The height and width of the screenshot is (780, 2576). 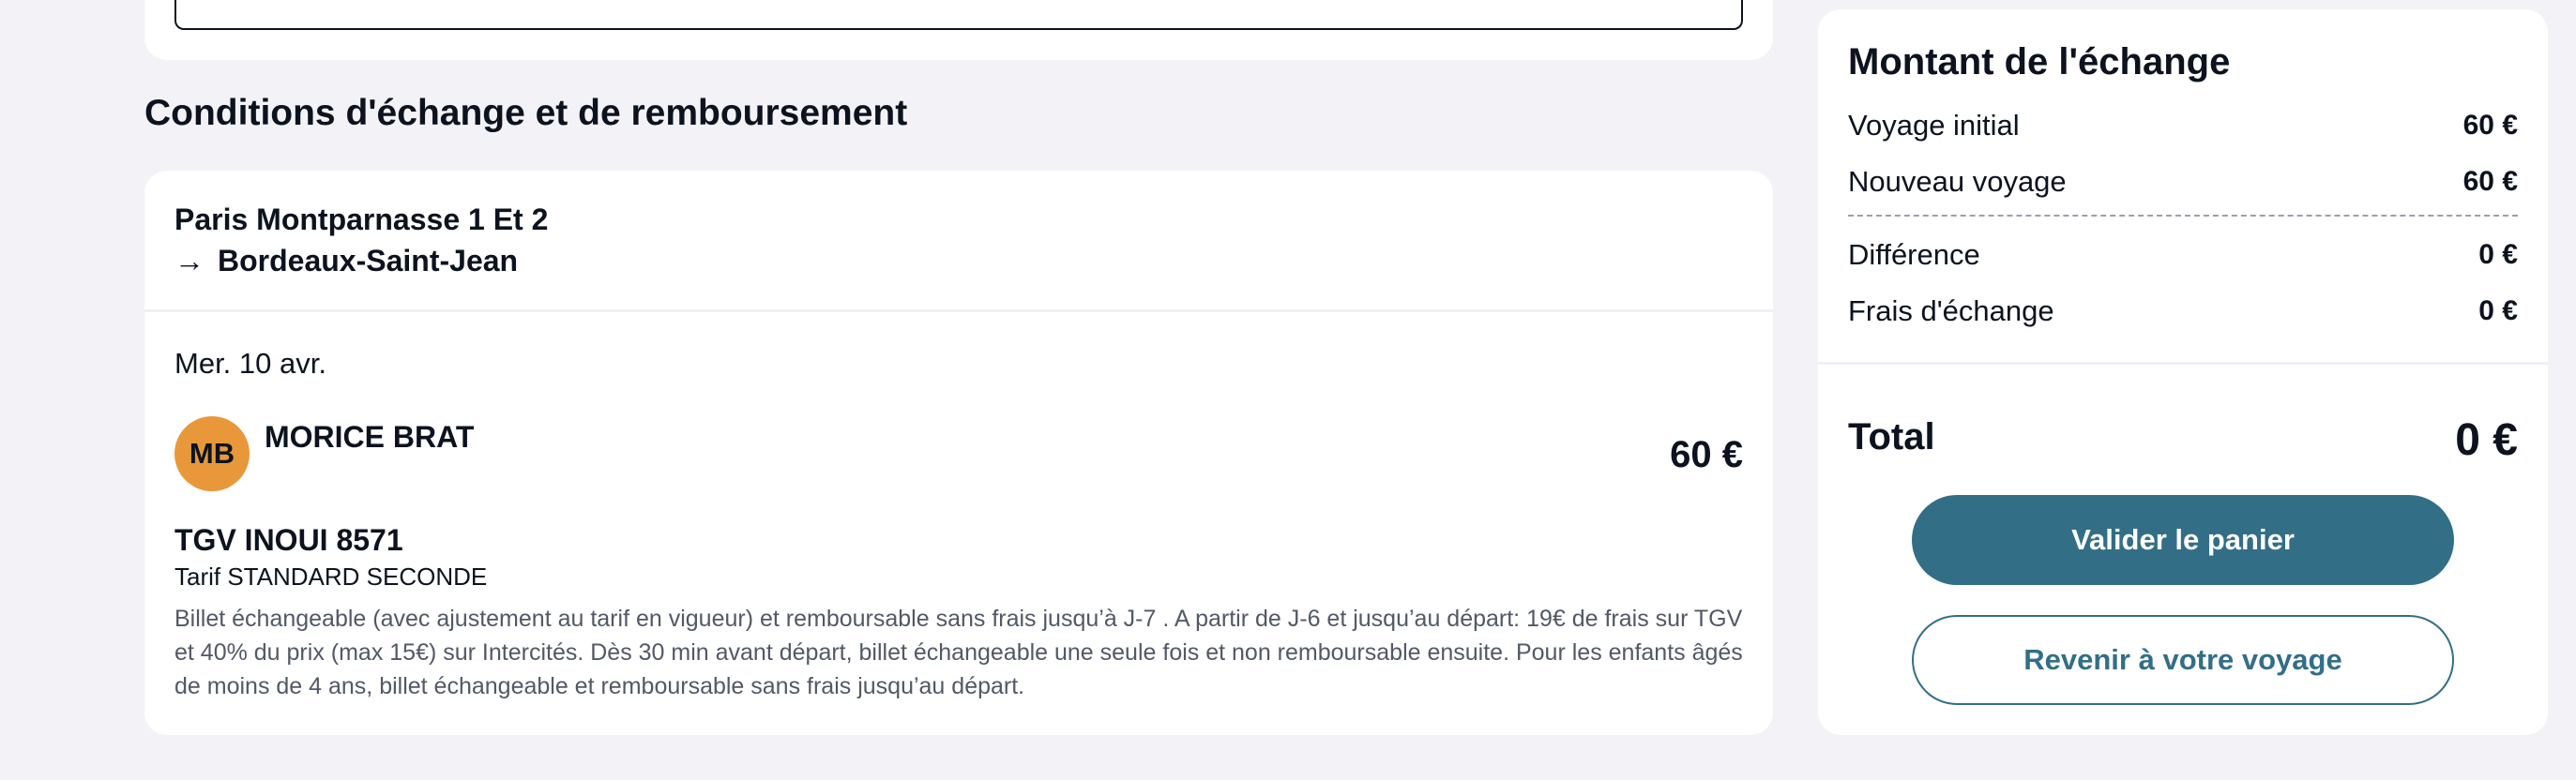 What do you see at coordinates (1706, 454) in the screenshot?
I see `passenger-price: 60 €` at bounding box center [1706, 454].